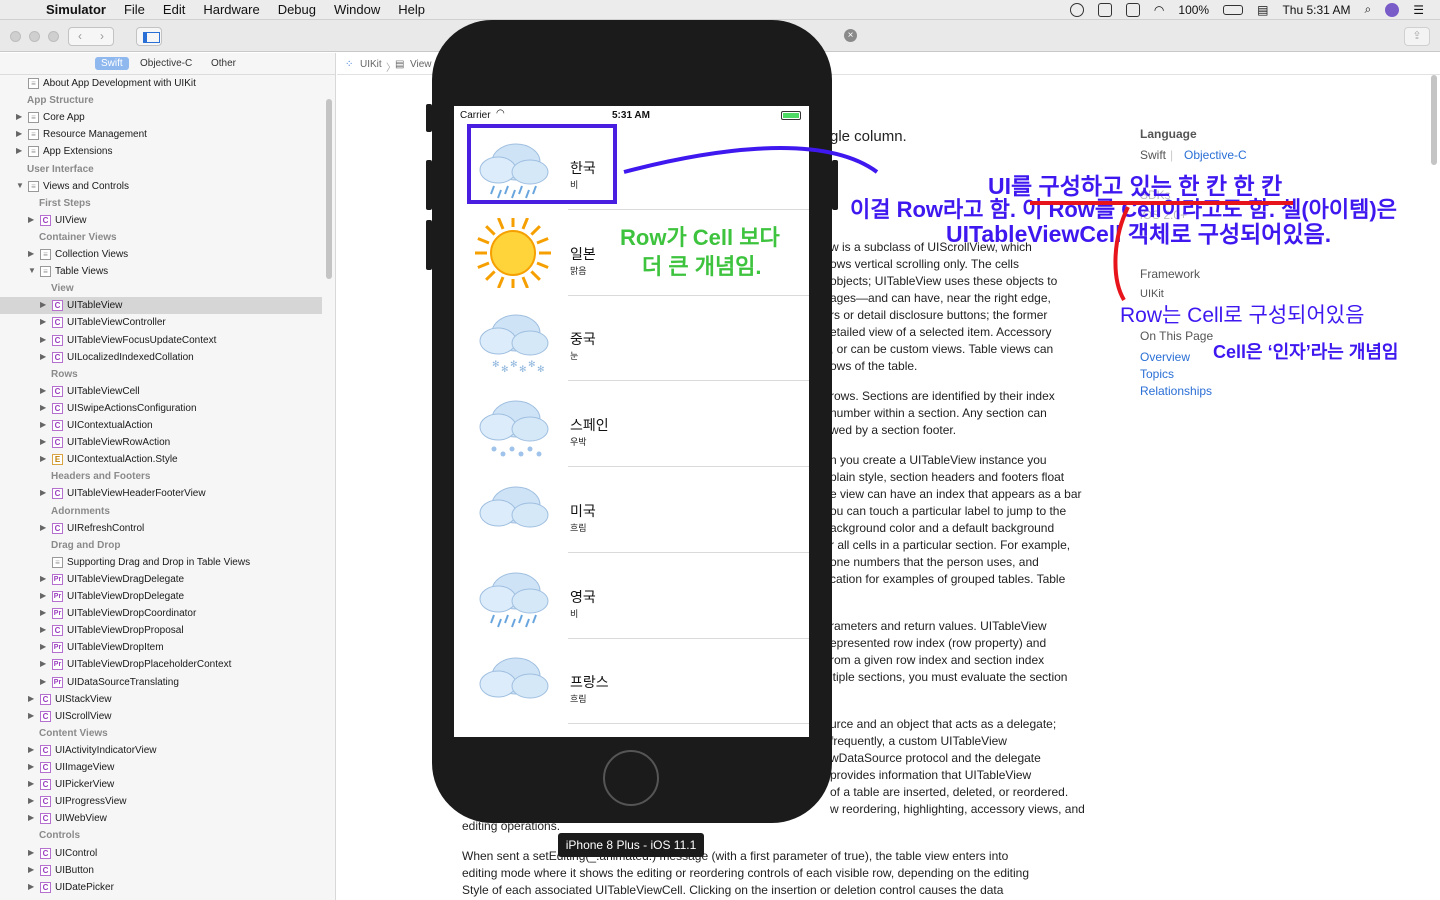  Describe the element at coordinates (429, 118) in the screenshot. I see `mute-switch` at that location.